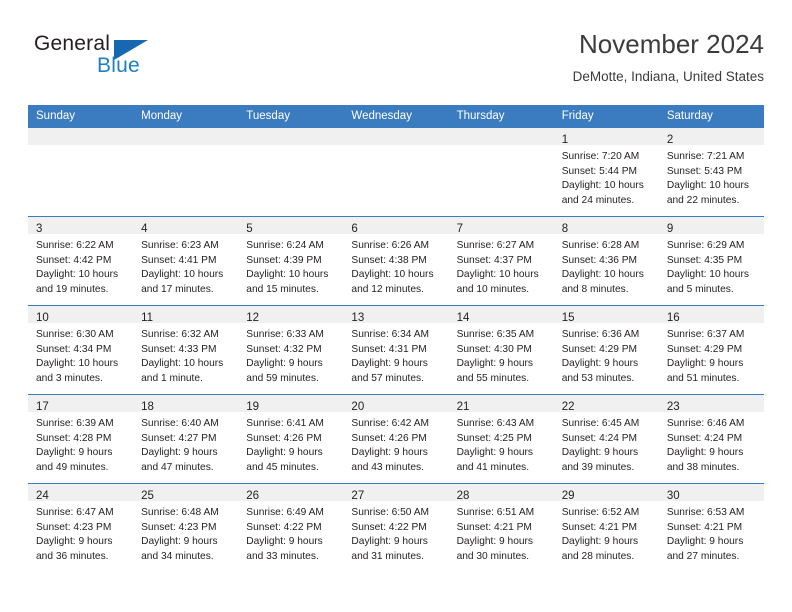  Describe the element at coordinates (177, 467) in the screenshot. I see `day-detail-line: and 47 minutes.` at that location.